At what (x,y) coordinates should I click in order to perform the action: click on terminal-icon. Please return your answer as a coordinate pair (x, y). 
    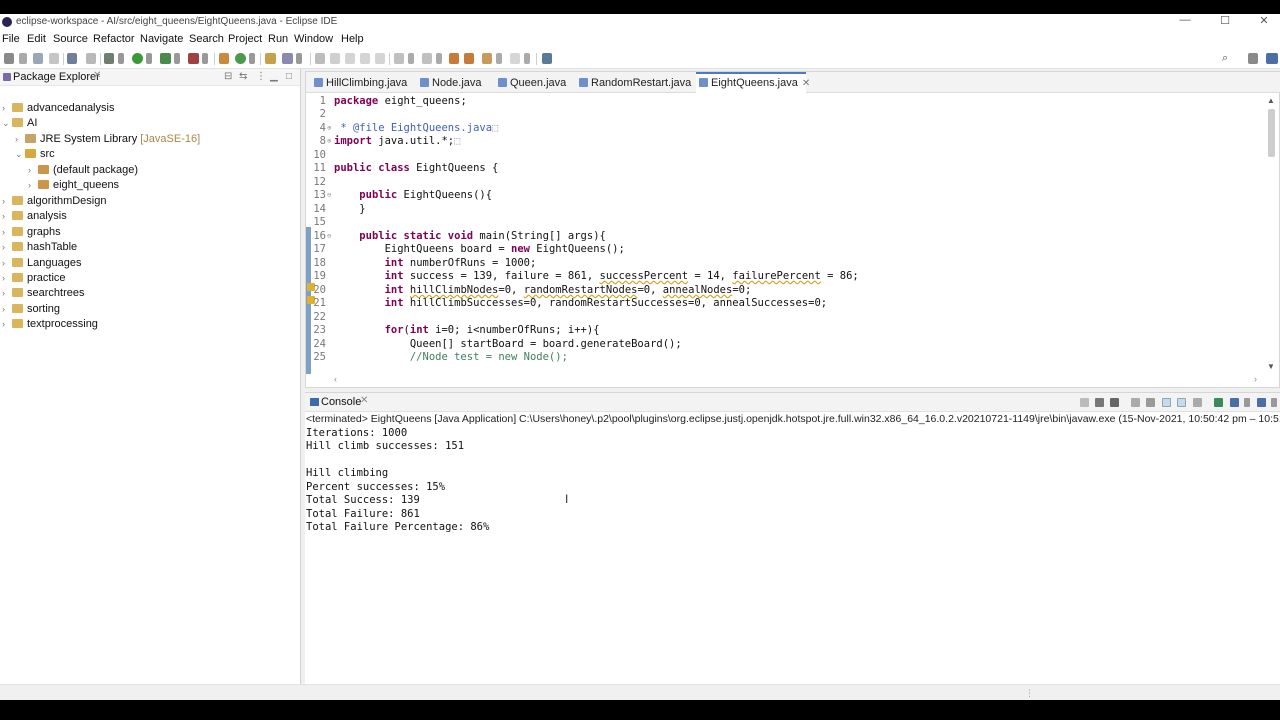
    Looking at the image, I should click on (72, 58).